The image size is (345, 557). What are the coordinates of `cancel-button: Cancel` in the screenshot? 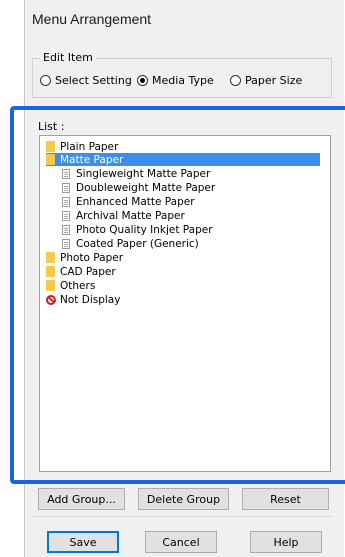 It's located at (181, 542).